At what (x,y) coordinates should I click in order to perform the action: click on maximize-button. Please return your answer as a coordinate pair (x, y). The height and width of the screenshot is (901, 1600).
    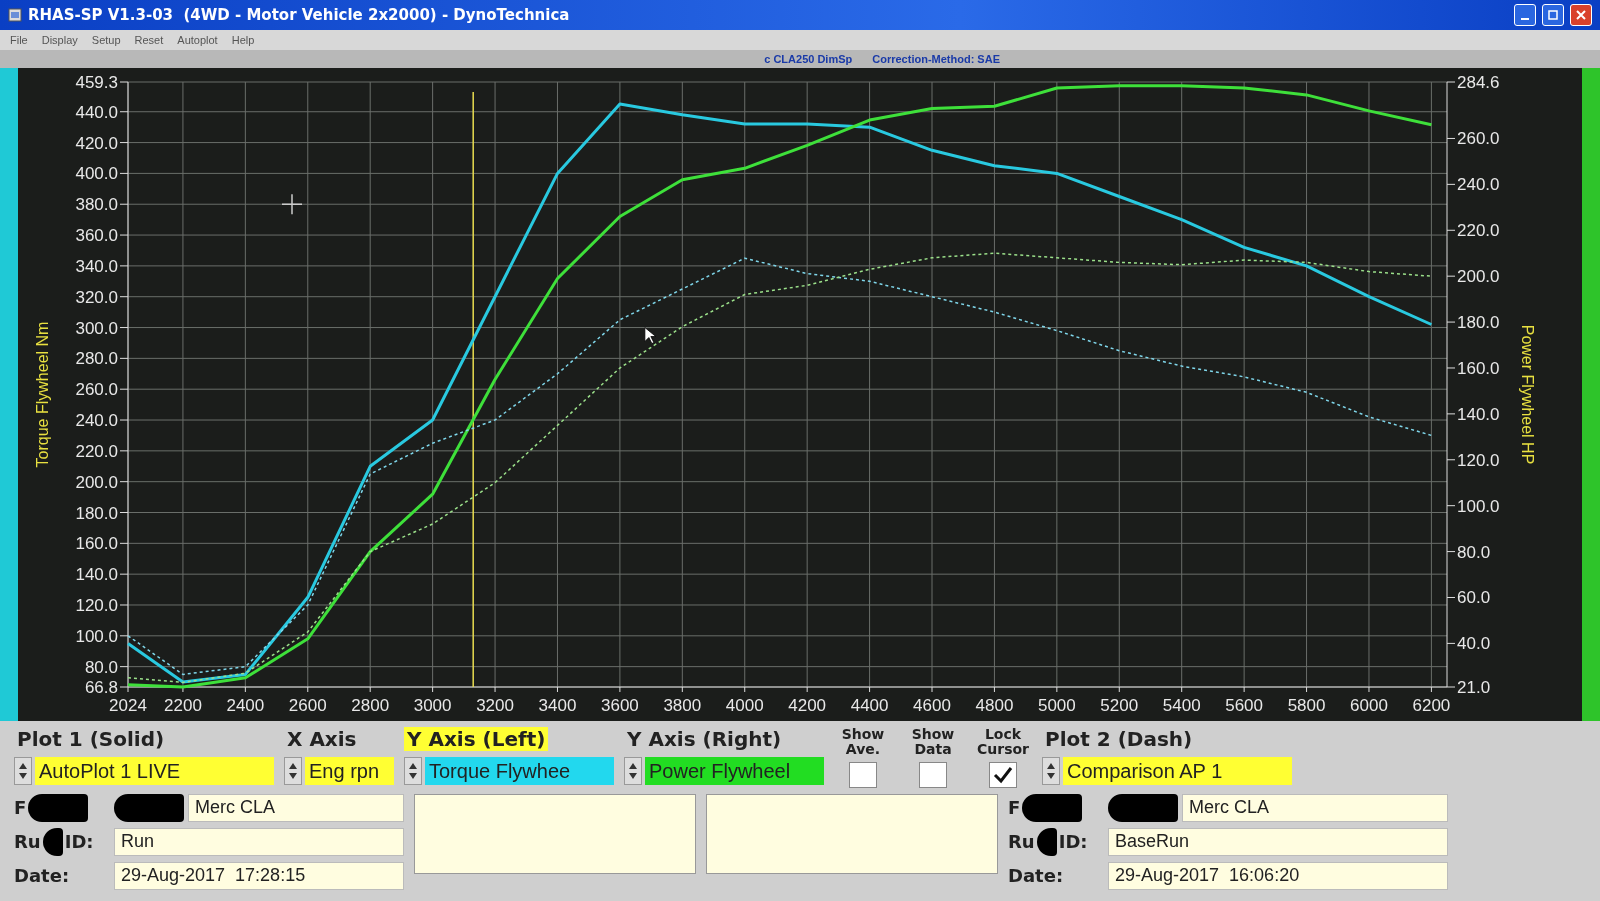
    Looking at the image, I should click on (1553, 15).